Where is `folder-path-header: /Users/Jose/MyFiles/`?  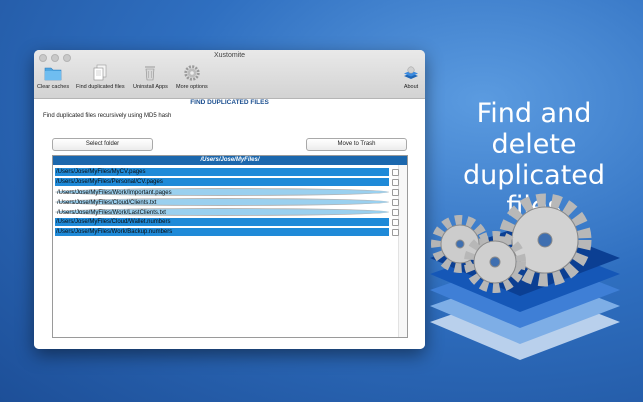
folder-path-header: /Users/Jose/MyFiles/ is located at coordinates (230, 160).